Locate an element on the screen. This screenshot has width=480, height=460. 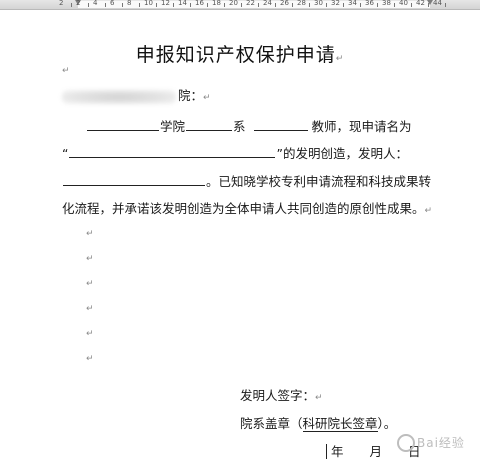
ruler-number: 16 is located at coordinates (199, 3).